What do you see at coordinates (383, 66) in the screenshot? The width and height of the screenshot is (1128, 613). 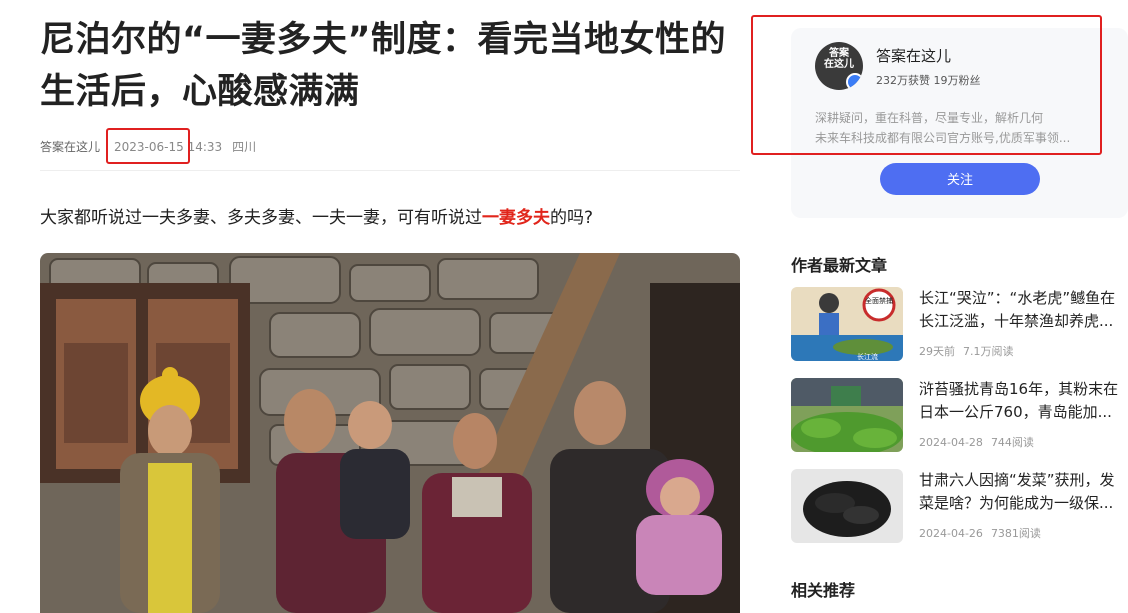 I see `article-title: 尼泊尔的“一妻多夫”制度：看完当地女性的生活后，心酸感满满` at bounding box center [383, 66].